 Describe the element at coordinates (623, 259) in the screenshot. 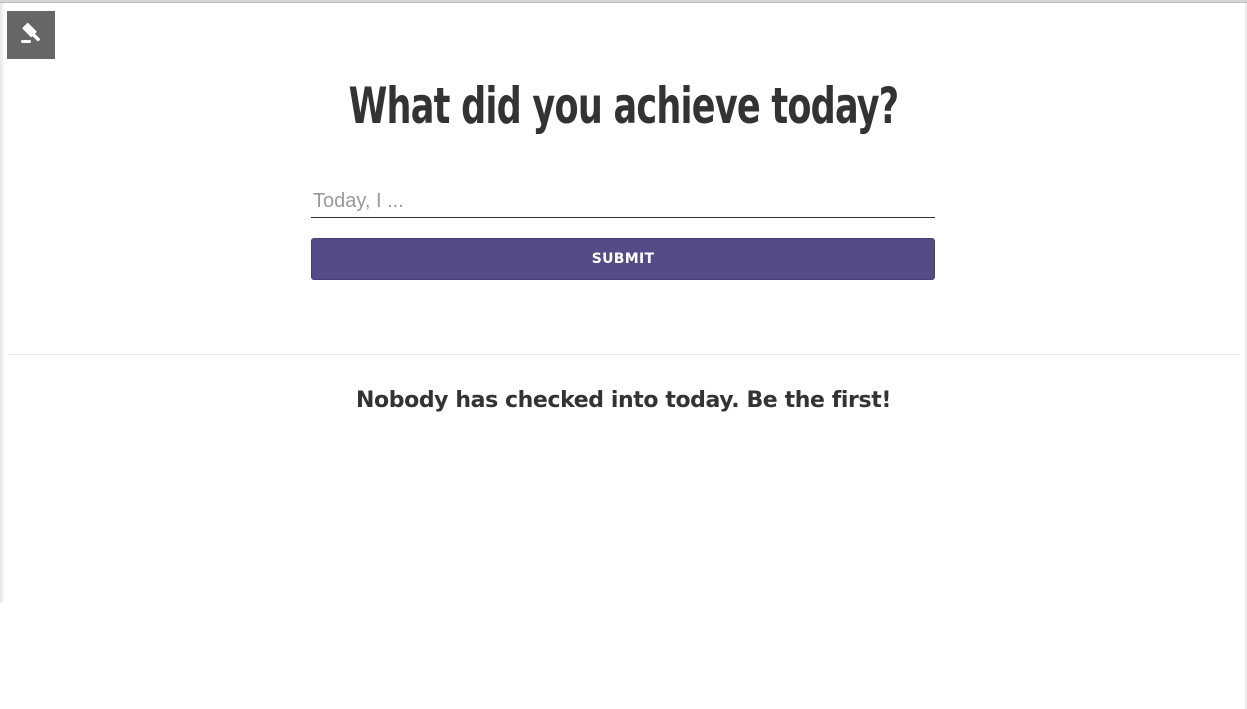

I see `submit-button: SUBMIT` at that location.